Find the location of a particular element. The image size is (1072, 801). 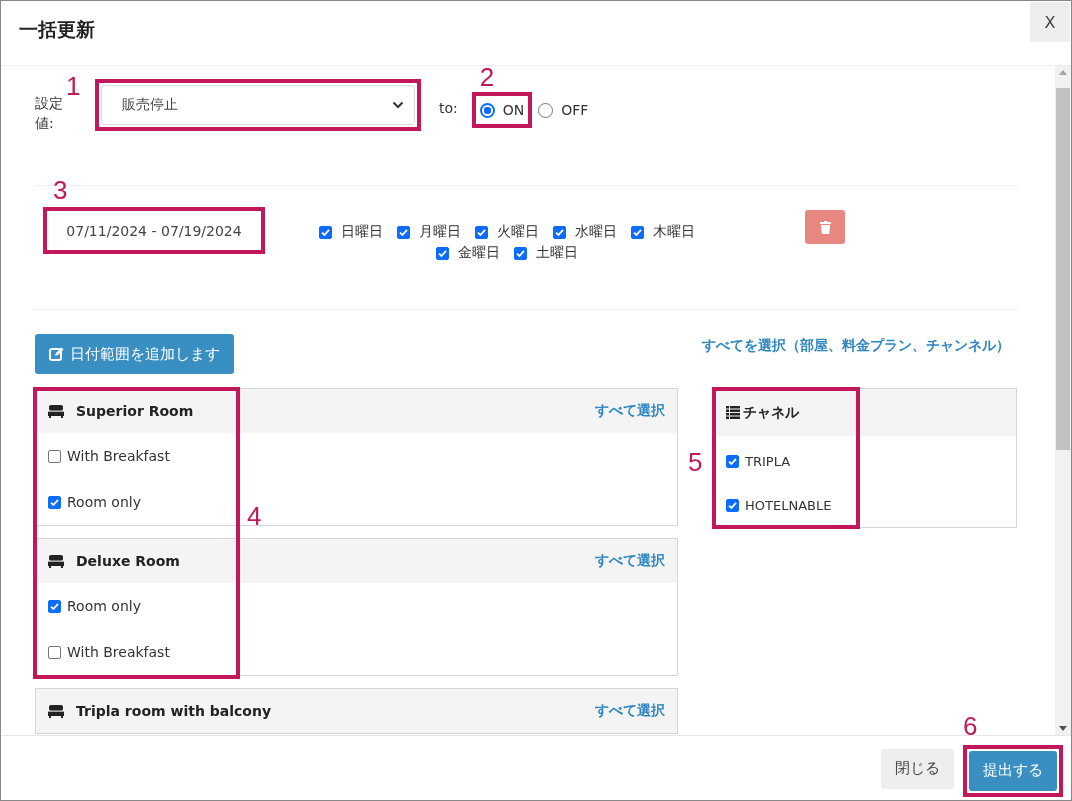

callout-number: 1 is located at coordinates (73, 86).